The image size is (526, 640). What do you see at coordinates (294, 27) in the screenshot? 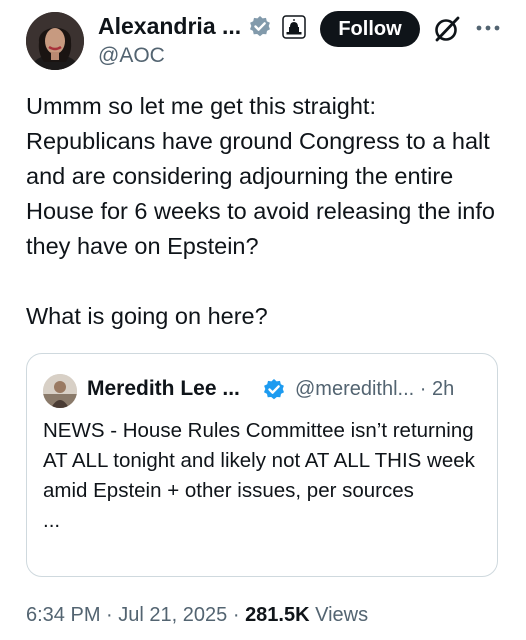
I see `capitol-building-icon` at bounding box center [294, 27].